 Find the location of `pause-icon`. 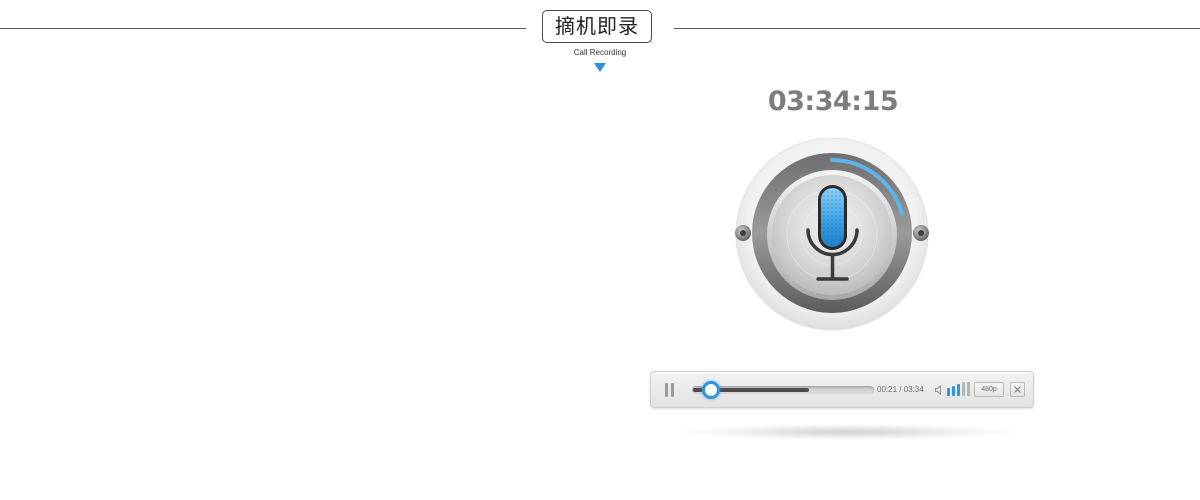

pause-icon is located at coordinates (670, 390).